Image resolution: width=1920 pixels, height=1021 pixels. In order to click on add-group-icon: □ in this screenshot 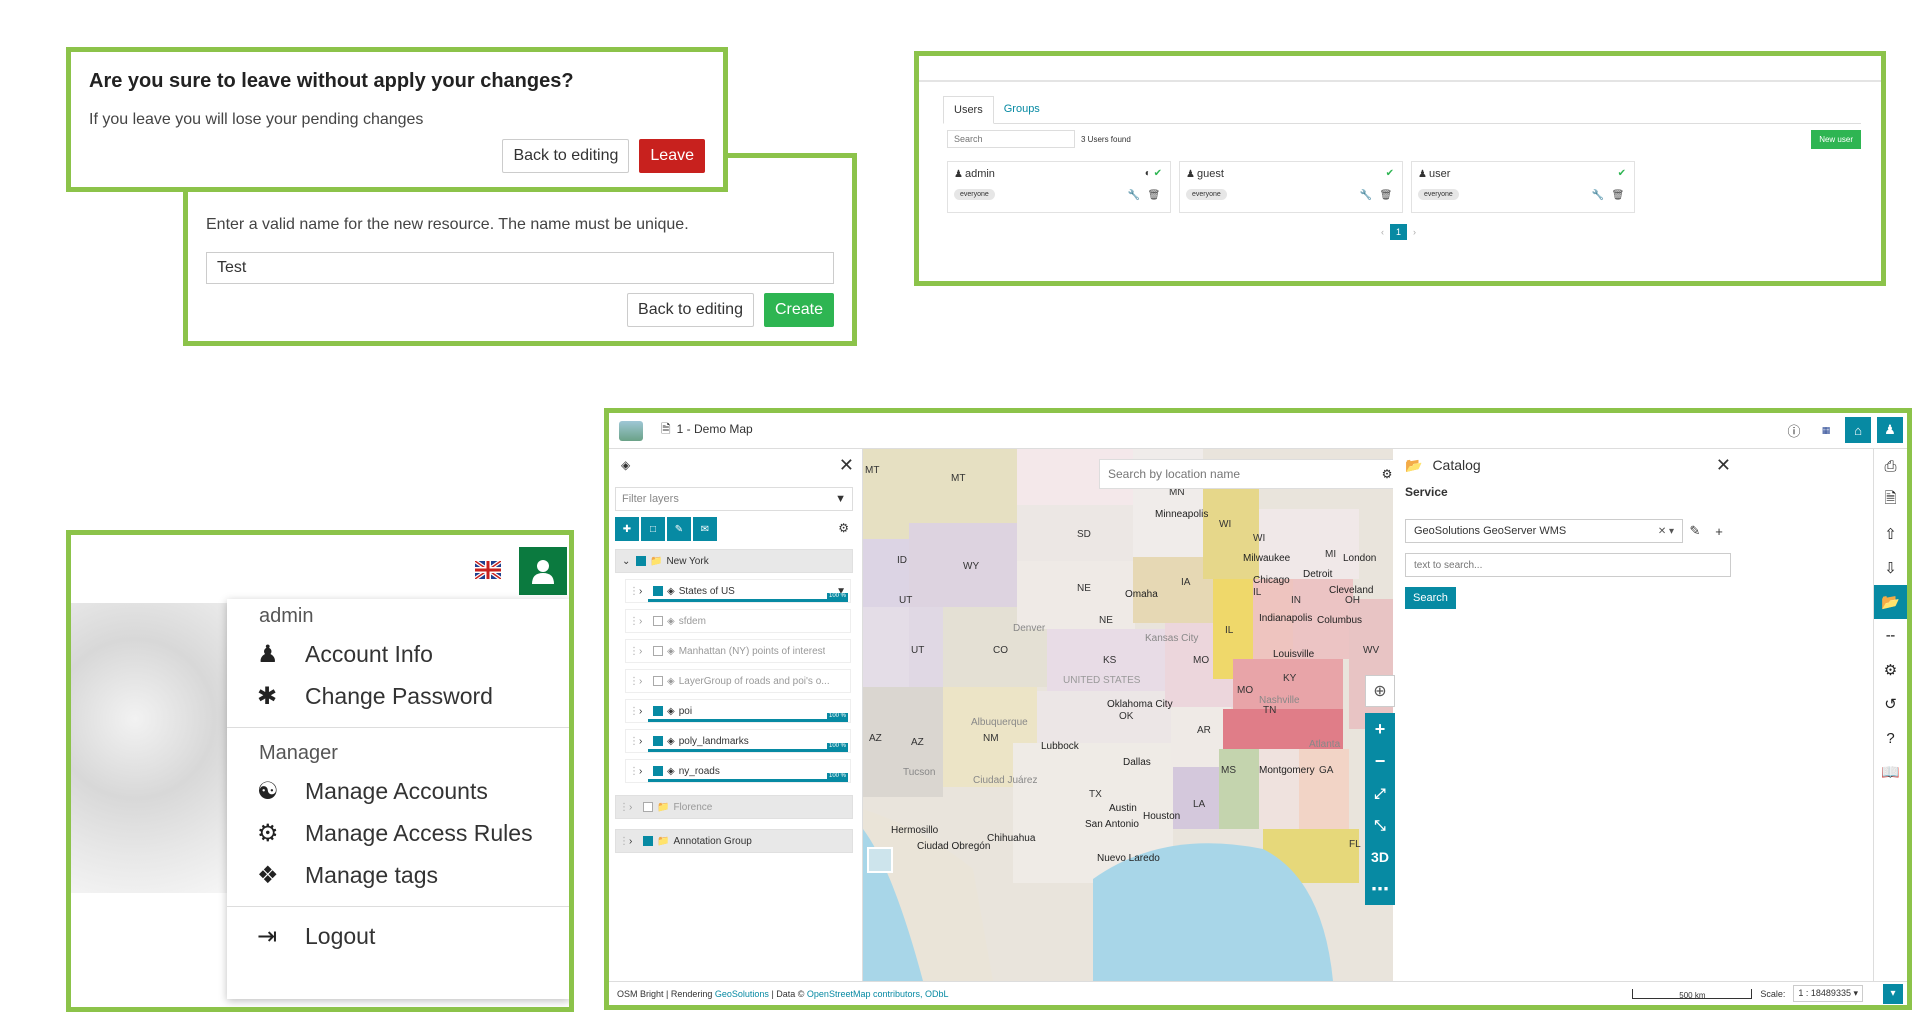, I will do `click(653, 529)`.